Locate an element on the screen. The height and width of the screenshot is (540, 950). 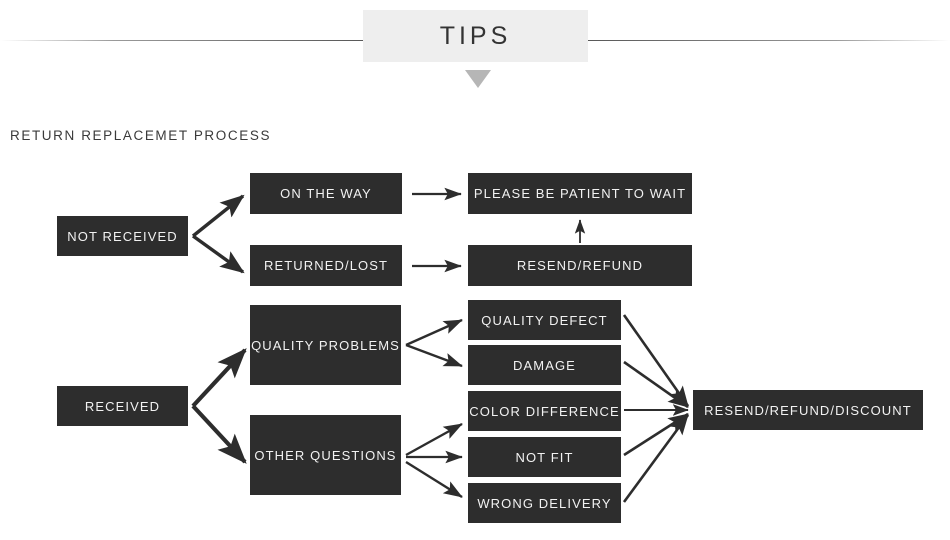
connector-received-to-other-questions is located at coordinates (219, 434).